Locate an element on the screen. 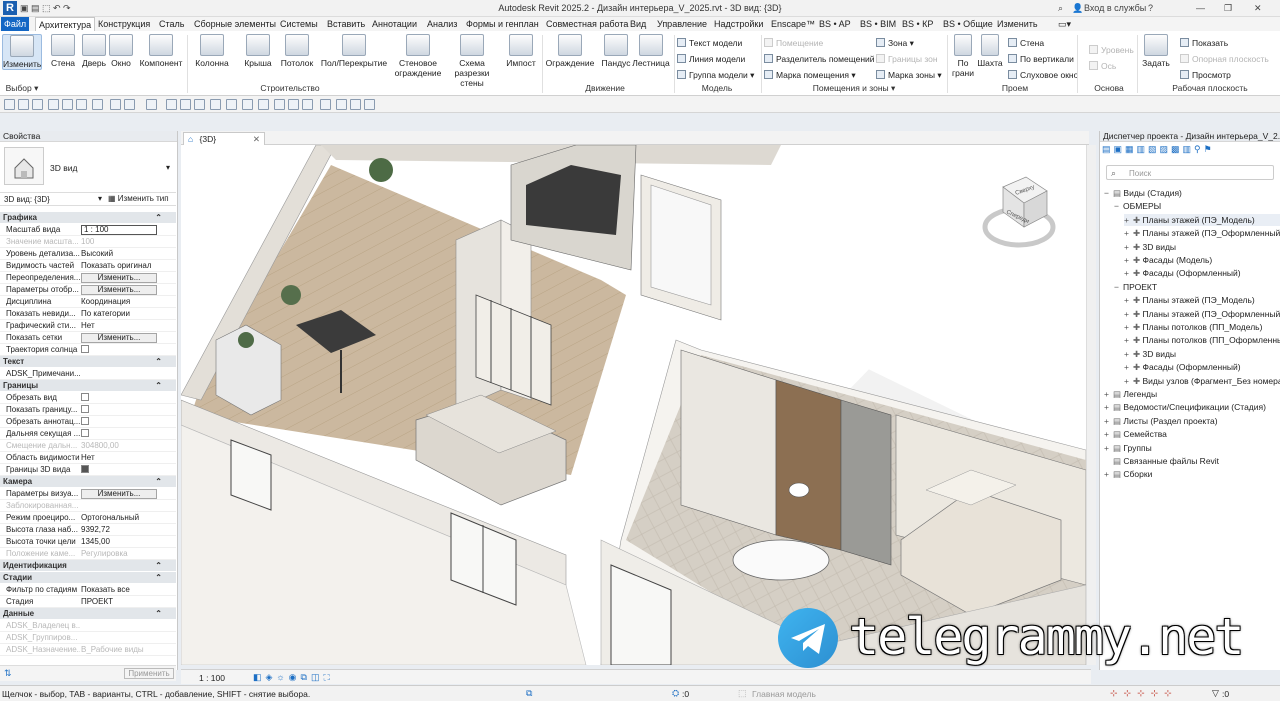 This screenshot has height=701, width=1280. property-value: 9392,72 is located at coordinates (127, 529).